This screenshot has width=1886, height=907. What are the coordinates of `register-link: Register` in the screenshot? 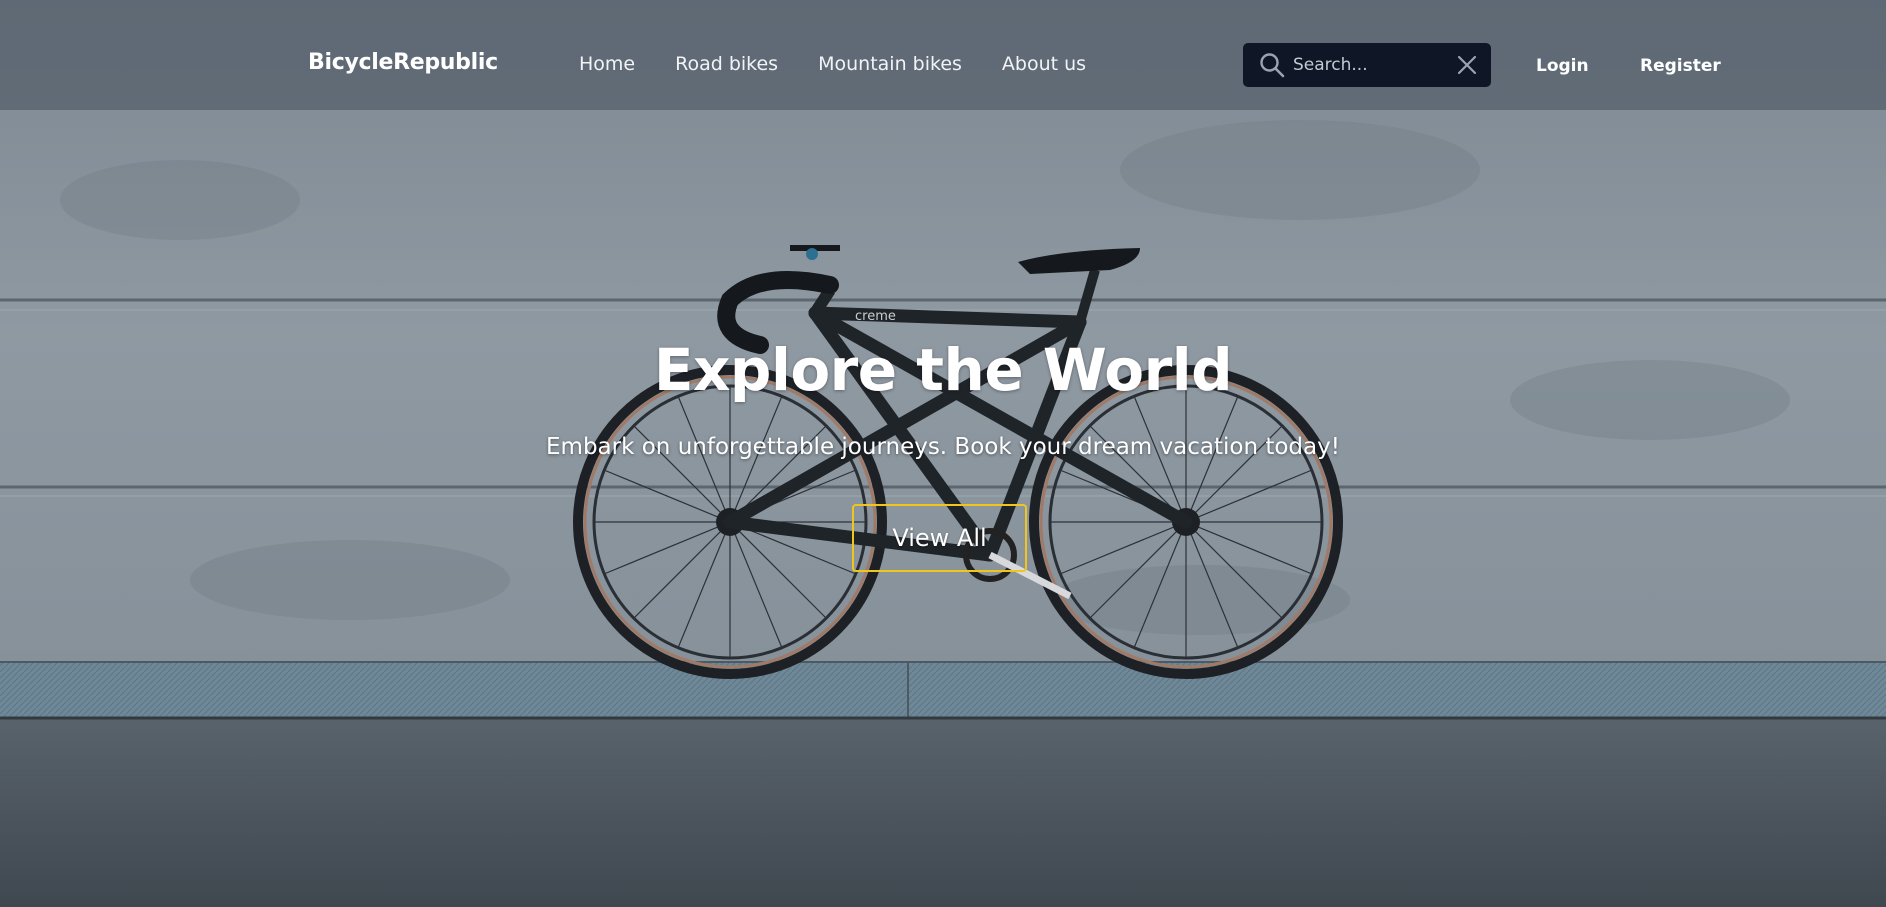 It's located at (1680, 66).